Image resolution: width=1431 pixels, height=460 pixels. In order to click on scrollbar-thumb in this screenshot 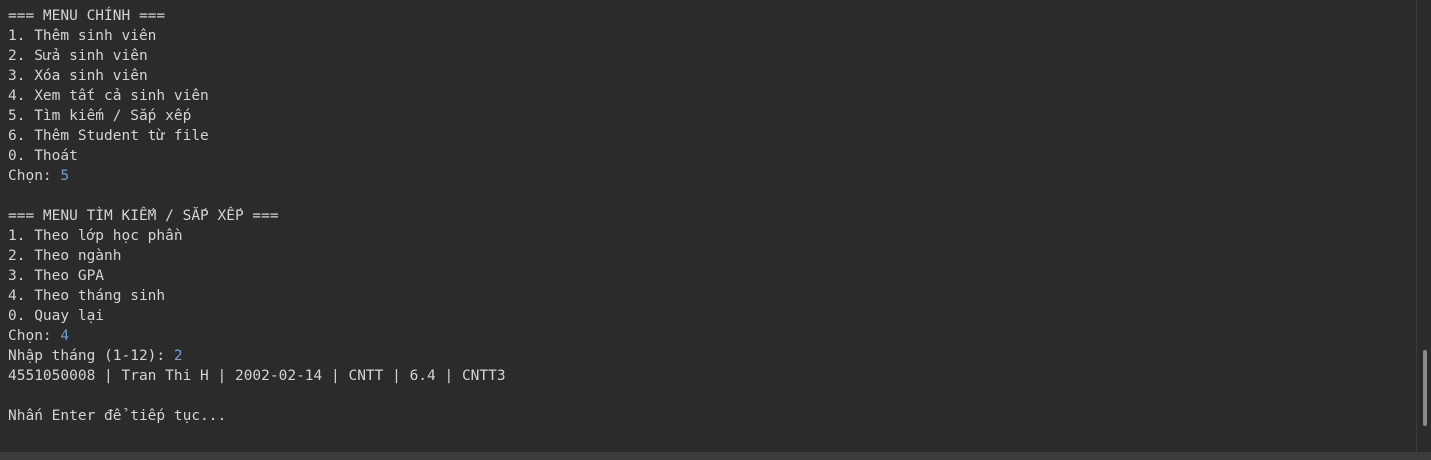, I will do `click(1425, 388)`.